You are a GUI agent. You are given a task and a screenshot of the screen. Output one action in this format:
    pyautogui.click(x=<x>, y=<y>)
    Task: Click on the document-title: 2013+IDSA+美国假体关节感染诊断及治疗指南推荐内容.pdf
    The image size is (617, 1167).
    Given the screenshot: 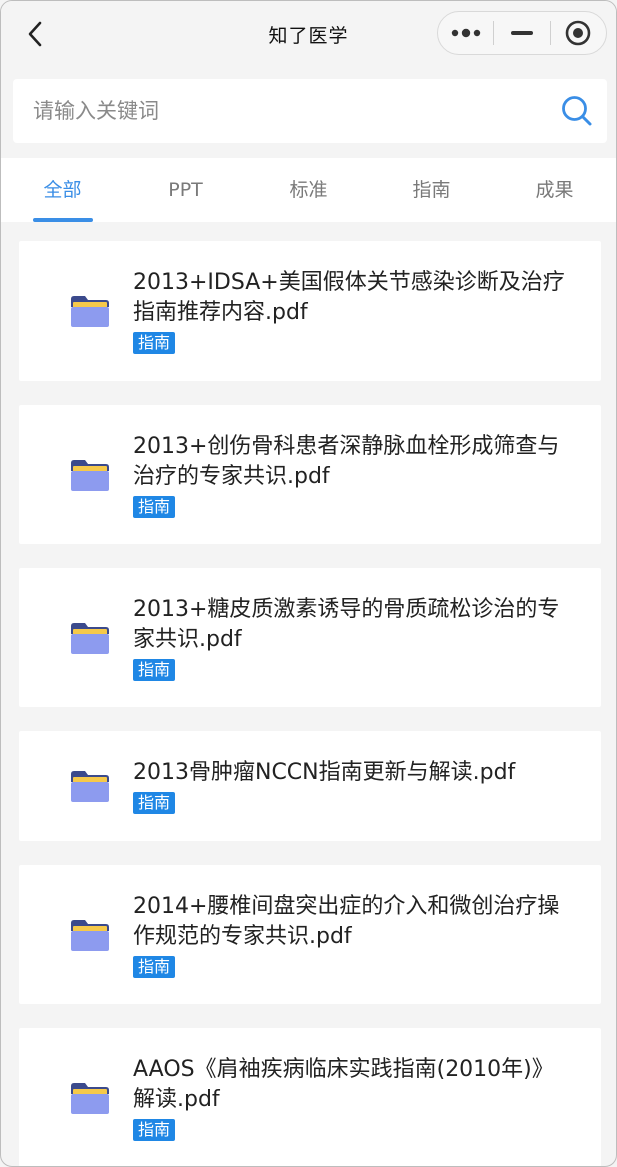 What is the action you would take?
    pyautogui.click(x=349, y=297)
    